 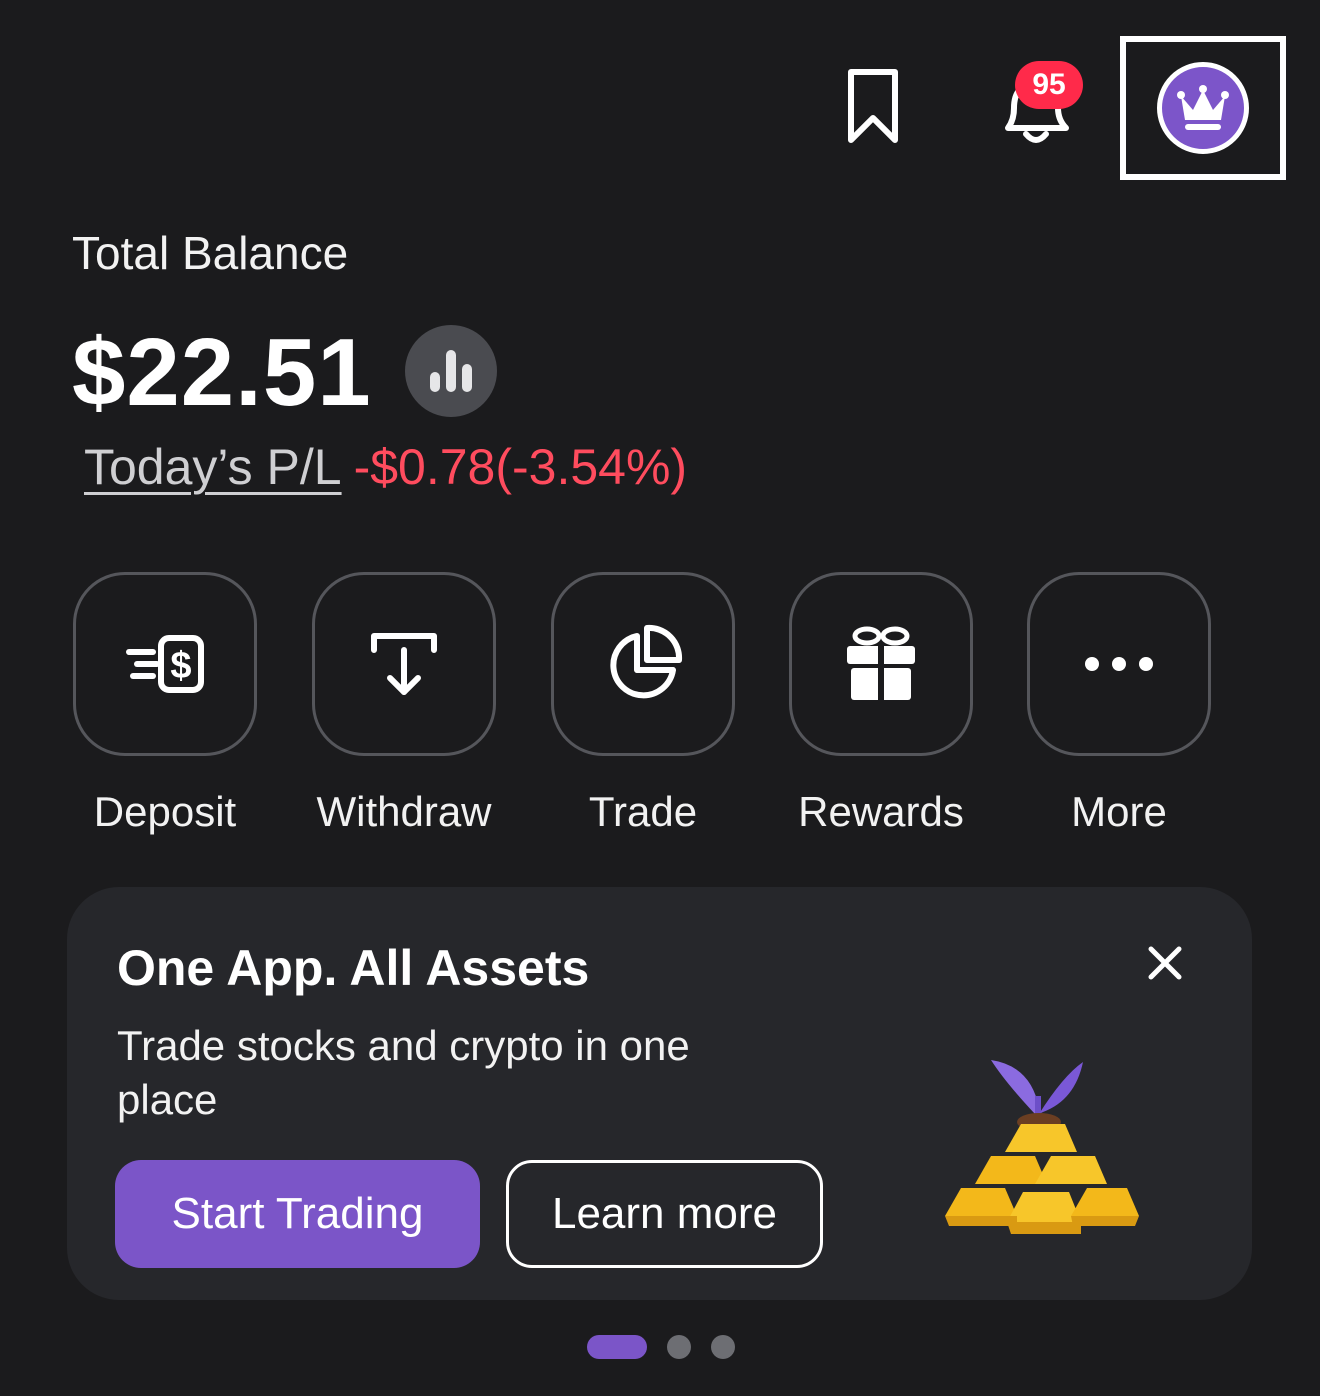 I want to click on promo-close-button, so click(x=1165, y=963).